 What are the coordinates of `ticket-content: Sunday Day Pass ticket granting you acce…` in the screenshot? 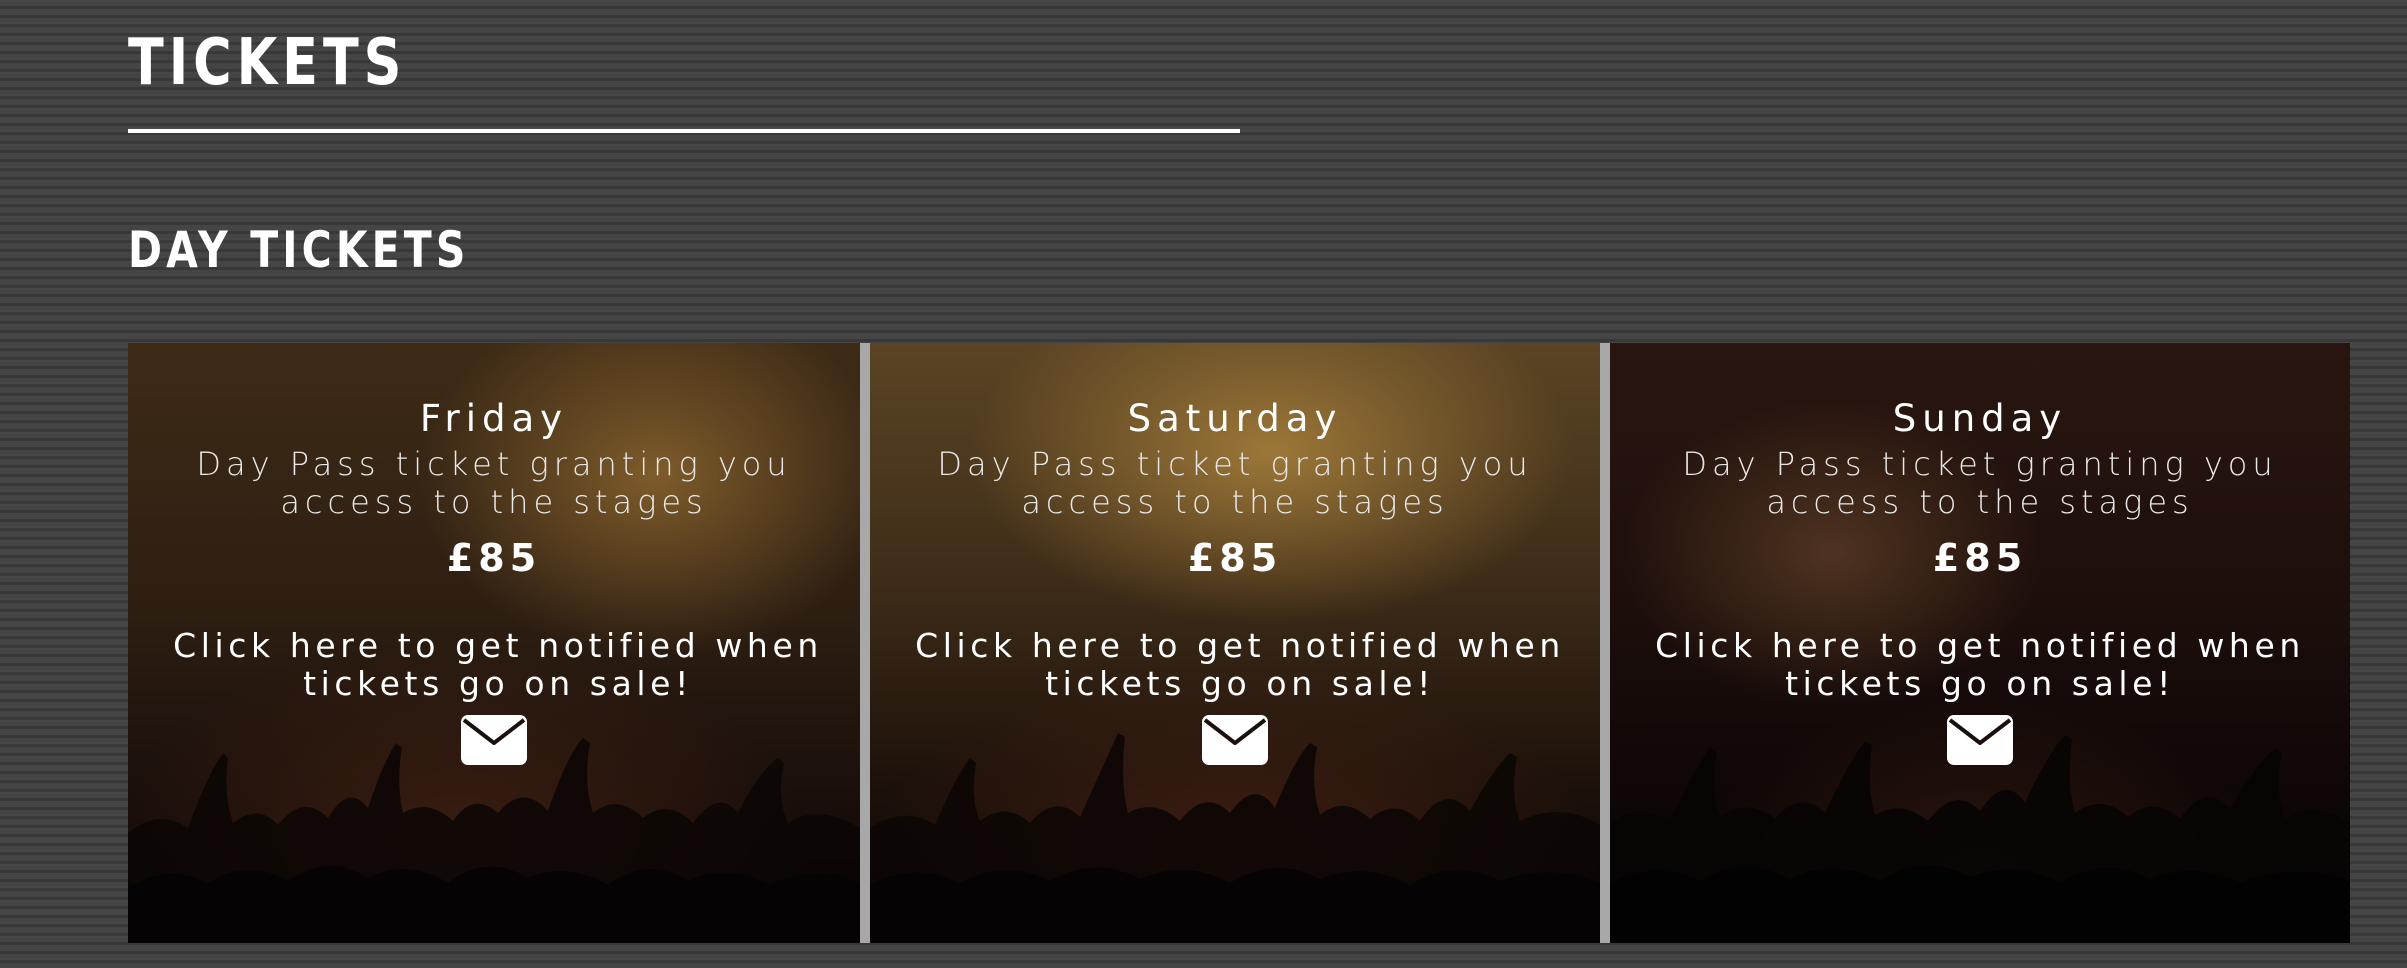 It's located at (1980, 582).